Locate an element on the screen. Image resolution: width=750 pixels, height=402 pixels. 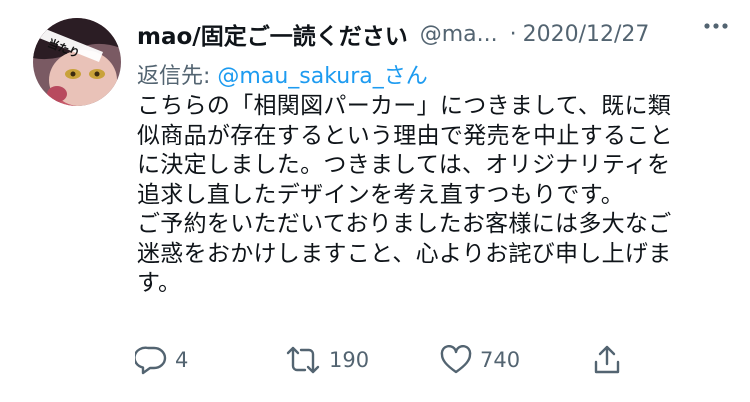
share-button is located at coordinates (607, 360).